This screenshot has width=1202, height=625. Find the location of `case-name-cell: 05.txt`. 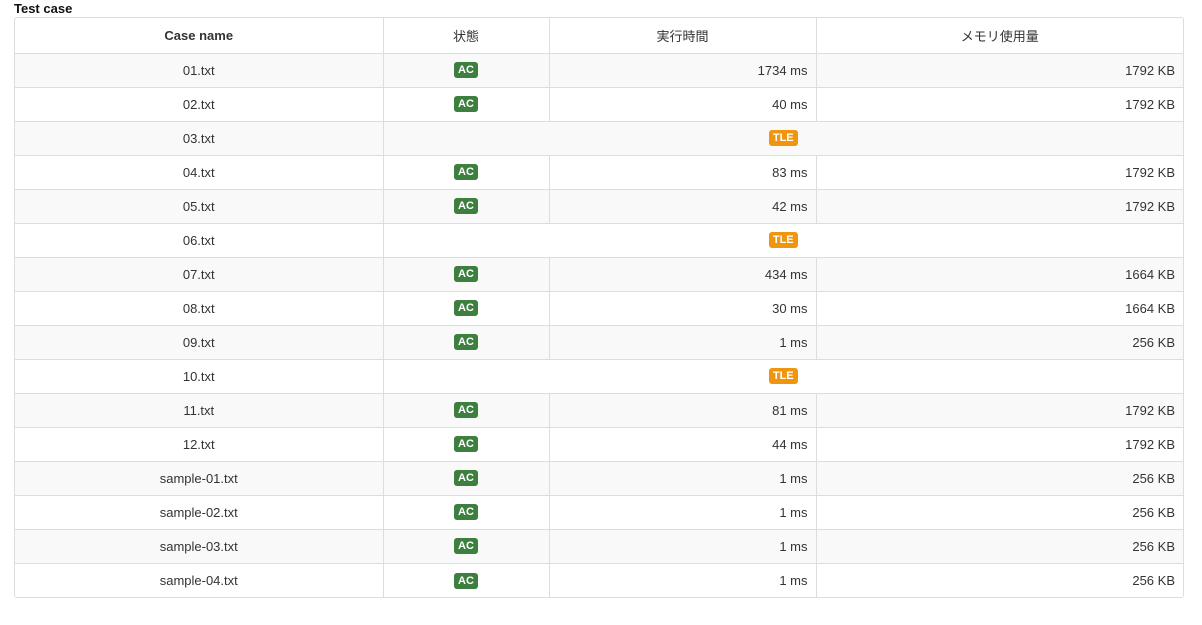

case-name-cell: 05.txt is located at coordinates (199, 205).